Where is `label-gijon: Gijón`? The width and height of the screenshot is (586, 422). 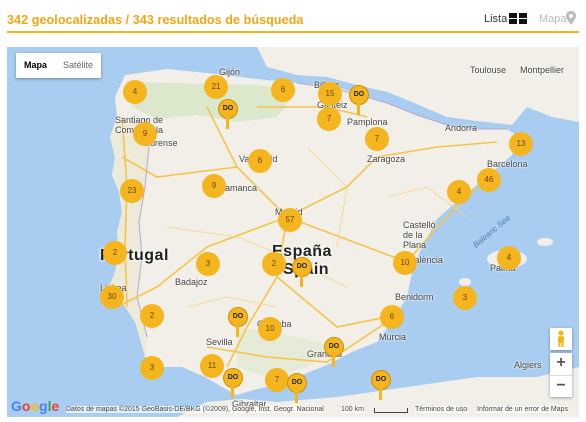
label-gijon: Gijón is located at coordinates (230, 72).